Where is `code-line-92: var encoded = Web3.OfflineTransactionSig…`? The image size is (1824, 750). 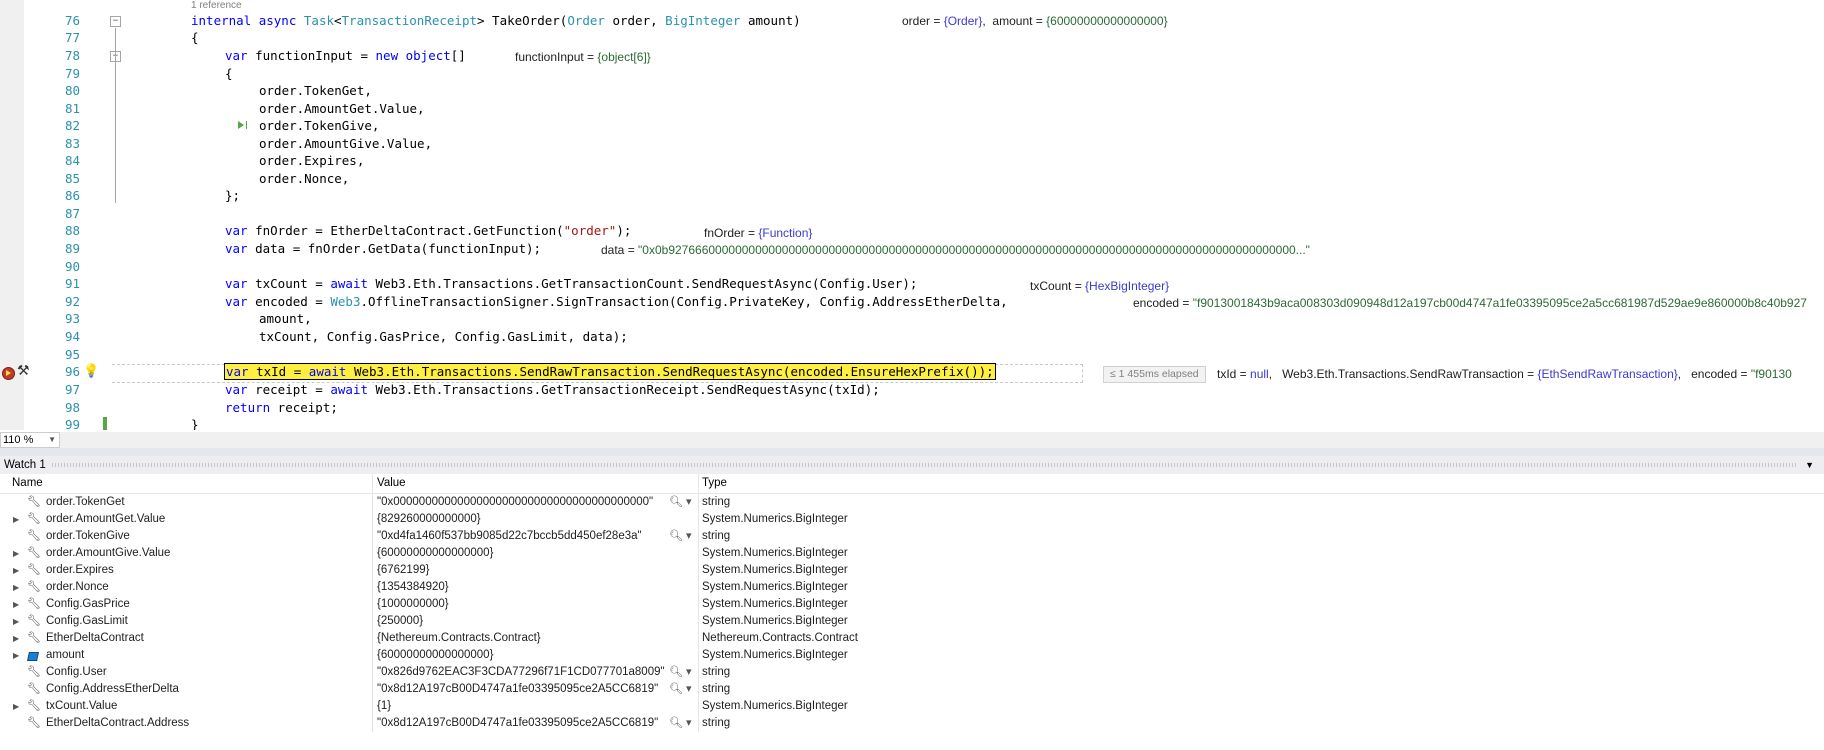
code-line-92: var encoded = Web3.OfflineTransactionSig… is located at coordinates (616, 301).